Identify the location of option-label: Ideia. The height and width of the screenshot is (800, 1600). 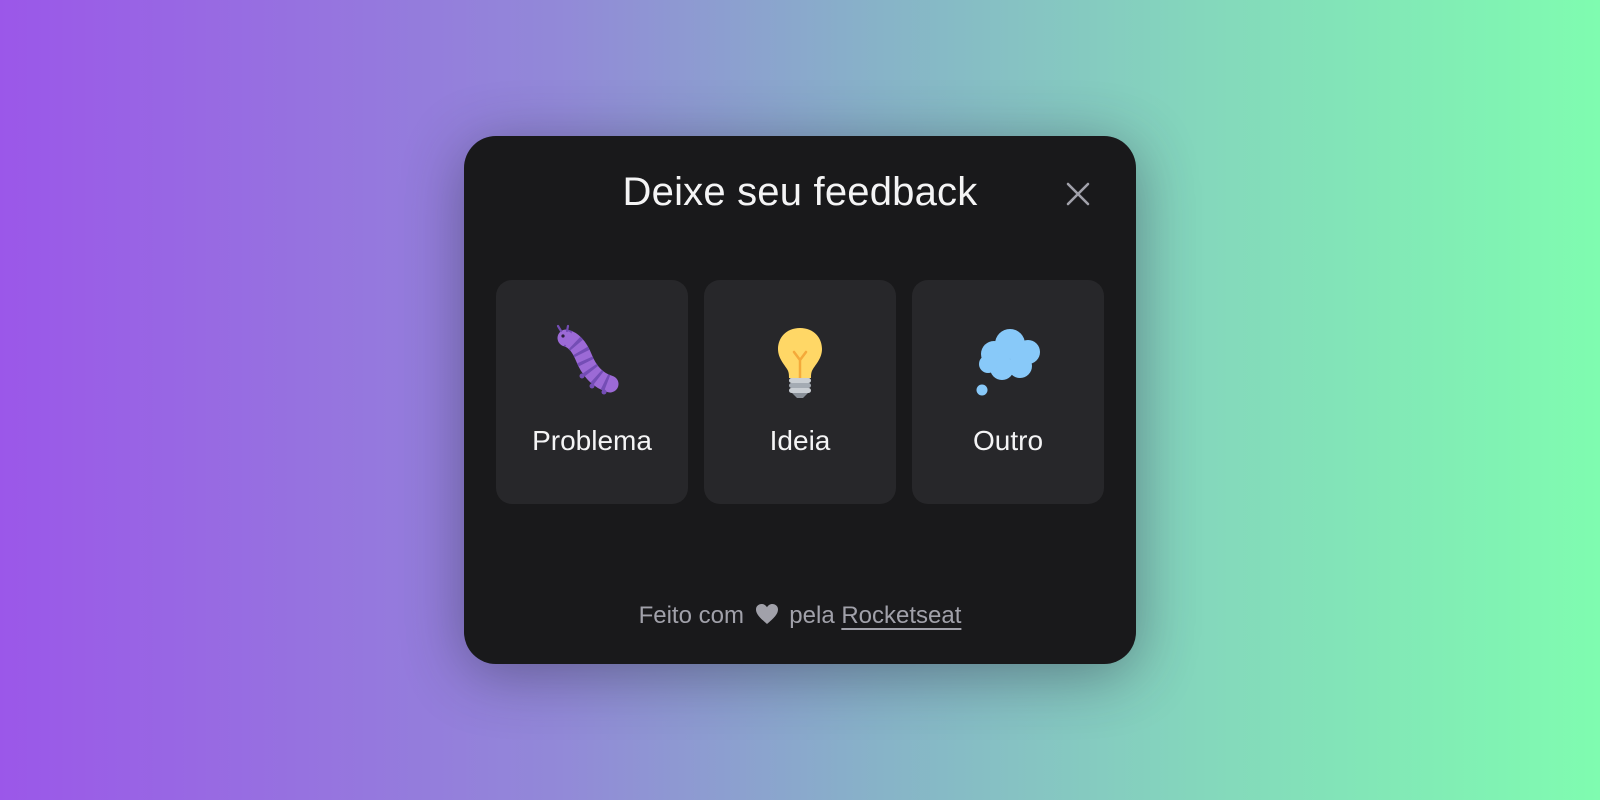
(800, 440).